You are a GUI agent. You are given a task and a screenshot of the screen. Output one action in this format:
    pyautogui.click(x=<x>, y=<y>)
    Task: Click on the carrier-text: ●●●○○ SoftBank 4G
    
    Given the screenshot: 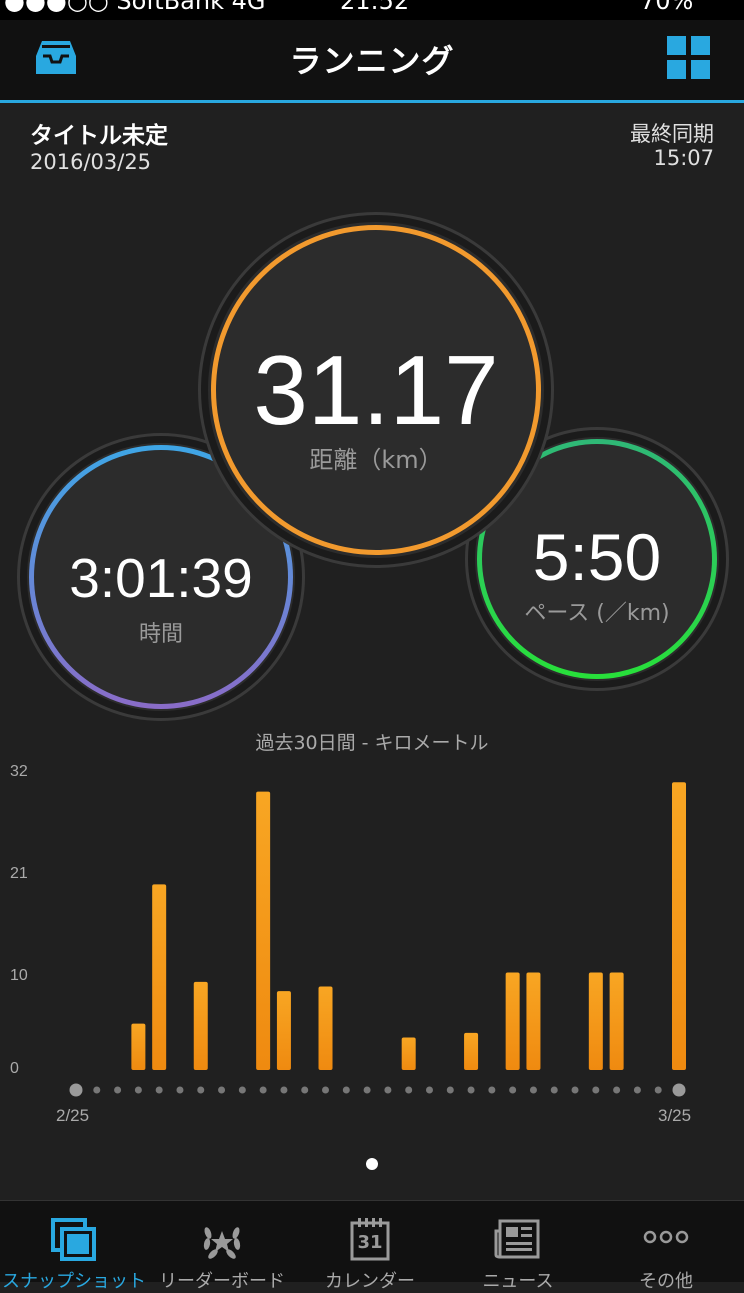 What is the action you would take?
    pyautogui.click(x=135, y=7)
    